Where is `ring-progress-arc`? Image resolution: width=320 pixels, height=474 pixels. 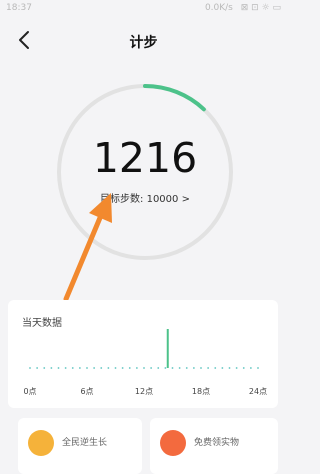 ring-progress-arc is located at coordinates (174, 98).